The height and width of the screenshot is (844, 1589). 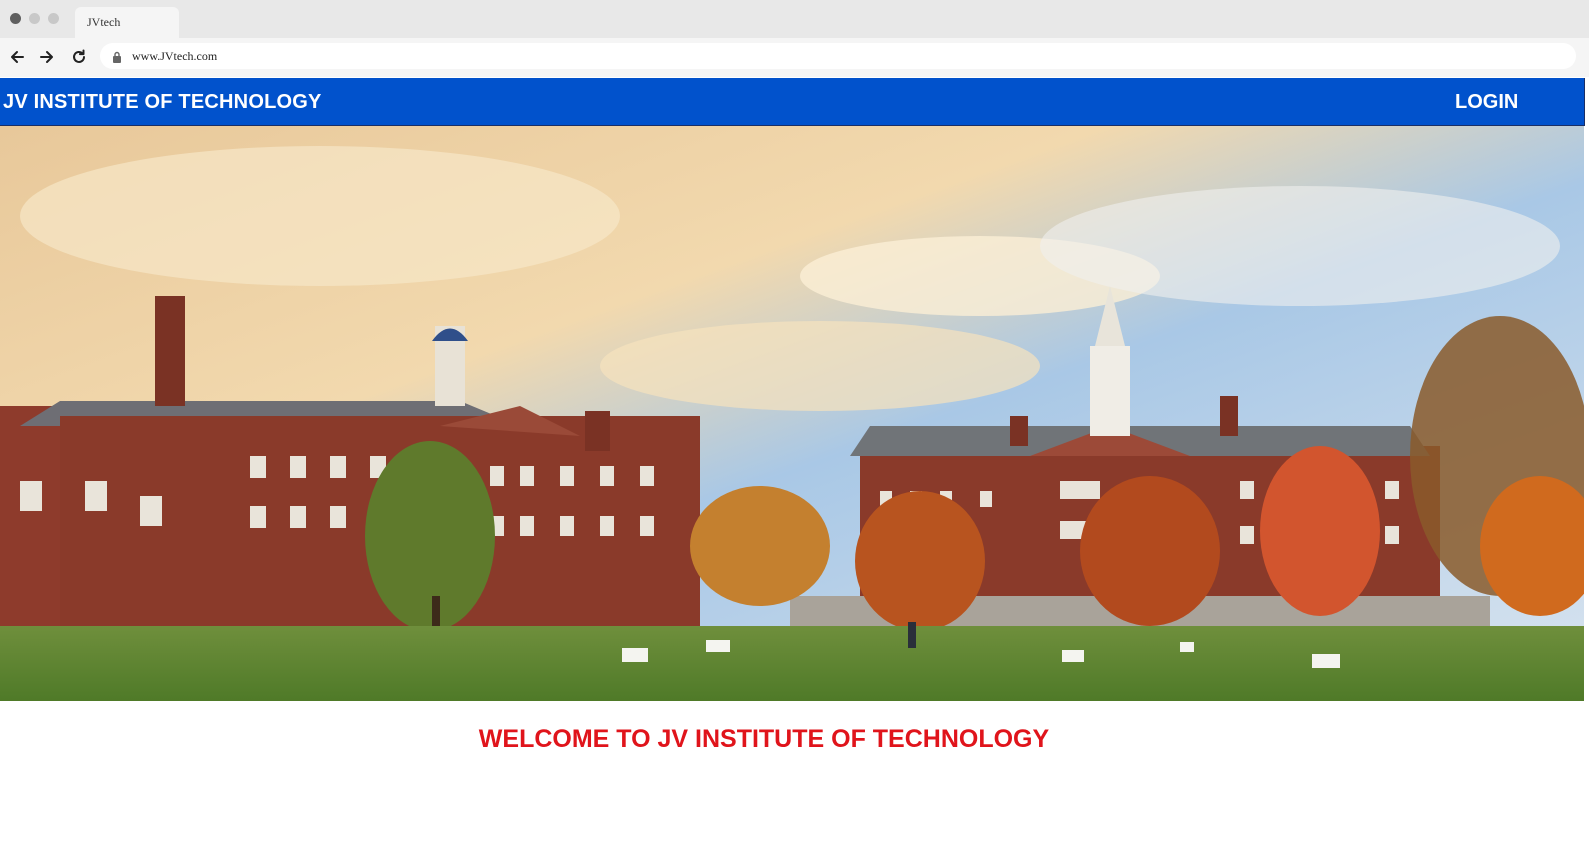 What do you see at coordinates (34, 18) in the screenshot?
I see `minimize-window-dot` at bounding box center [34, 18].